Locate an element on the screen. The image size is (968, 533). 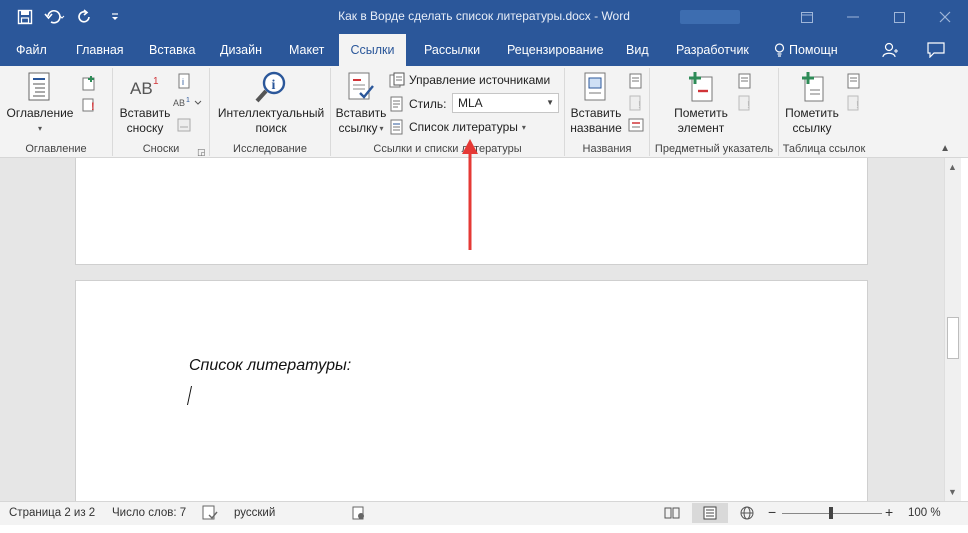
print-layout-icon is located at coordinates (710, 513).